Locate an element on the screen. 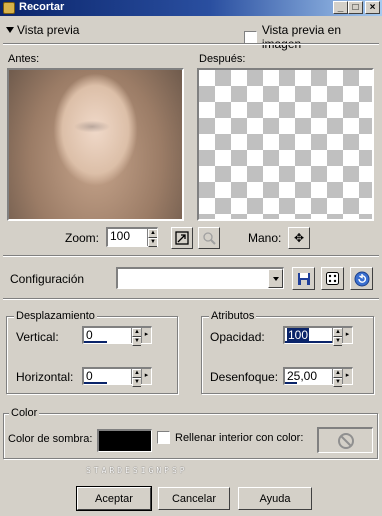  save-disk-icon is located at coordinates (303, 278).